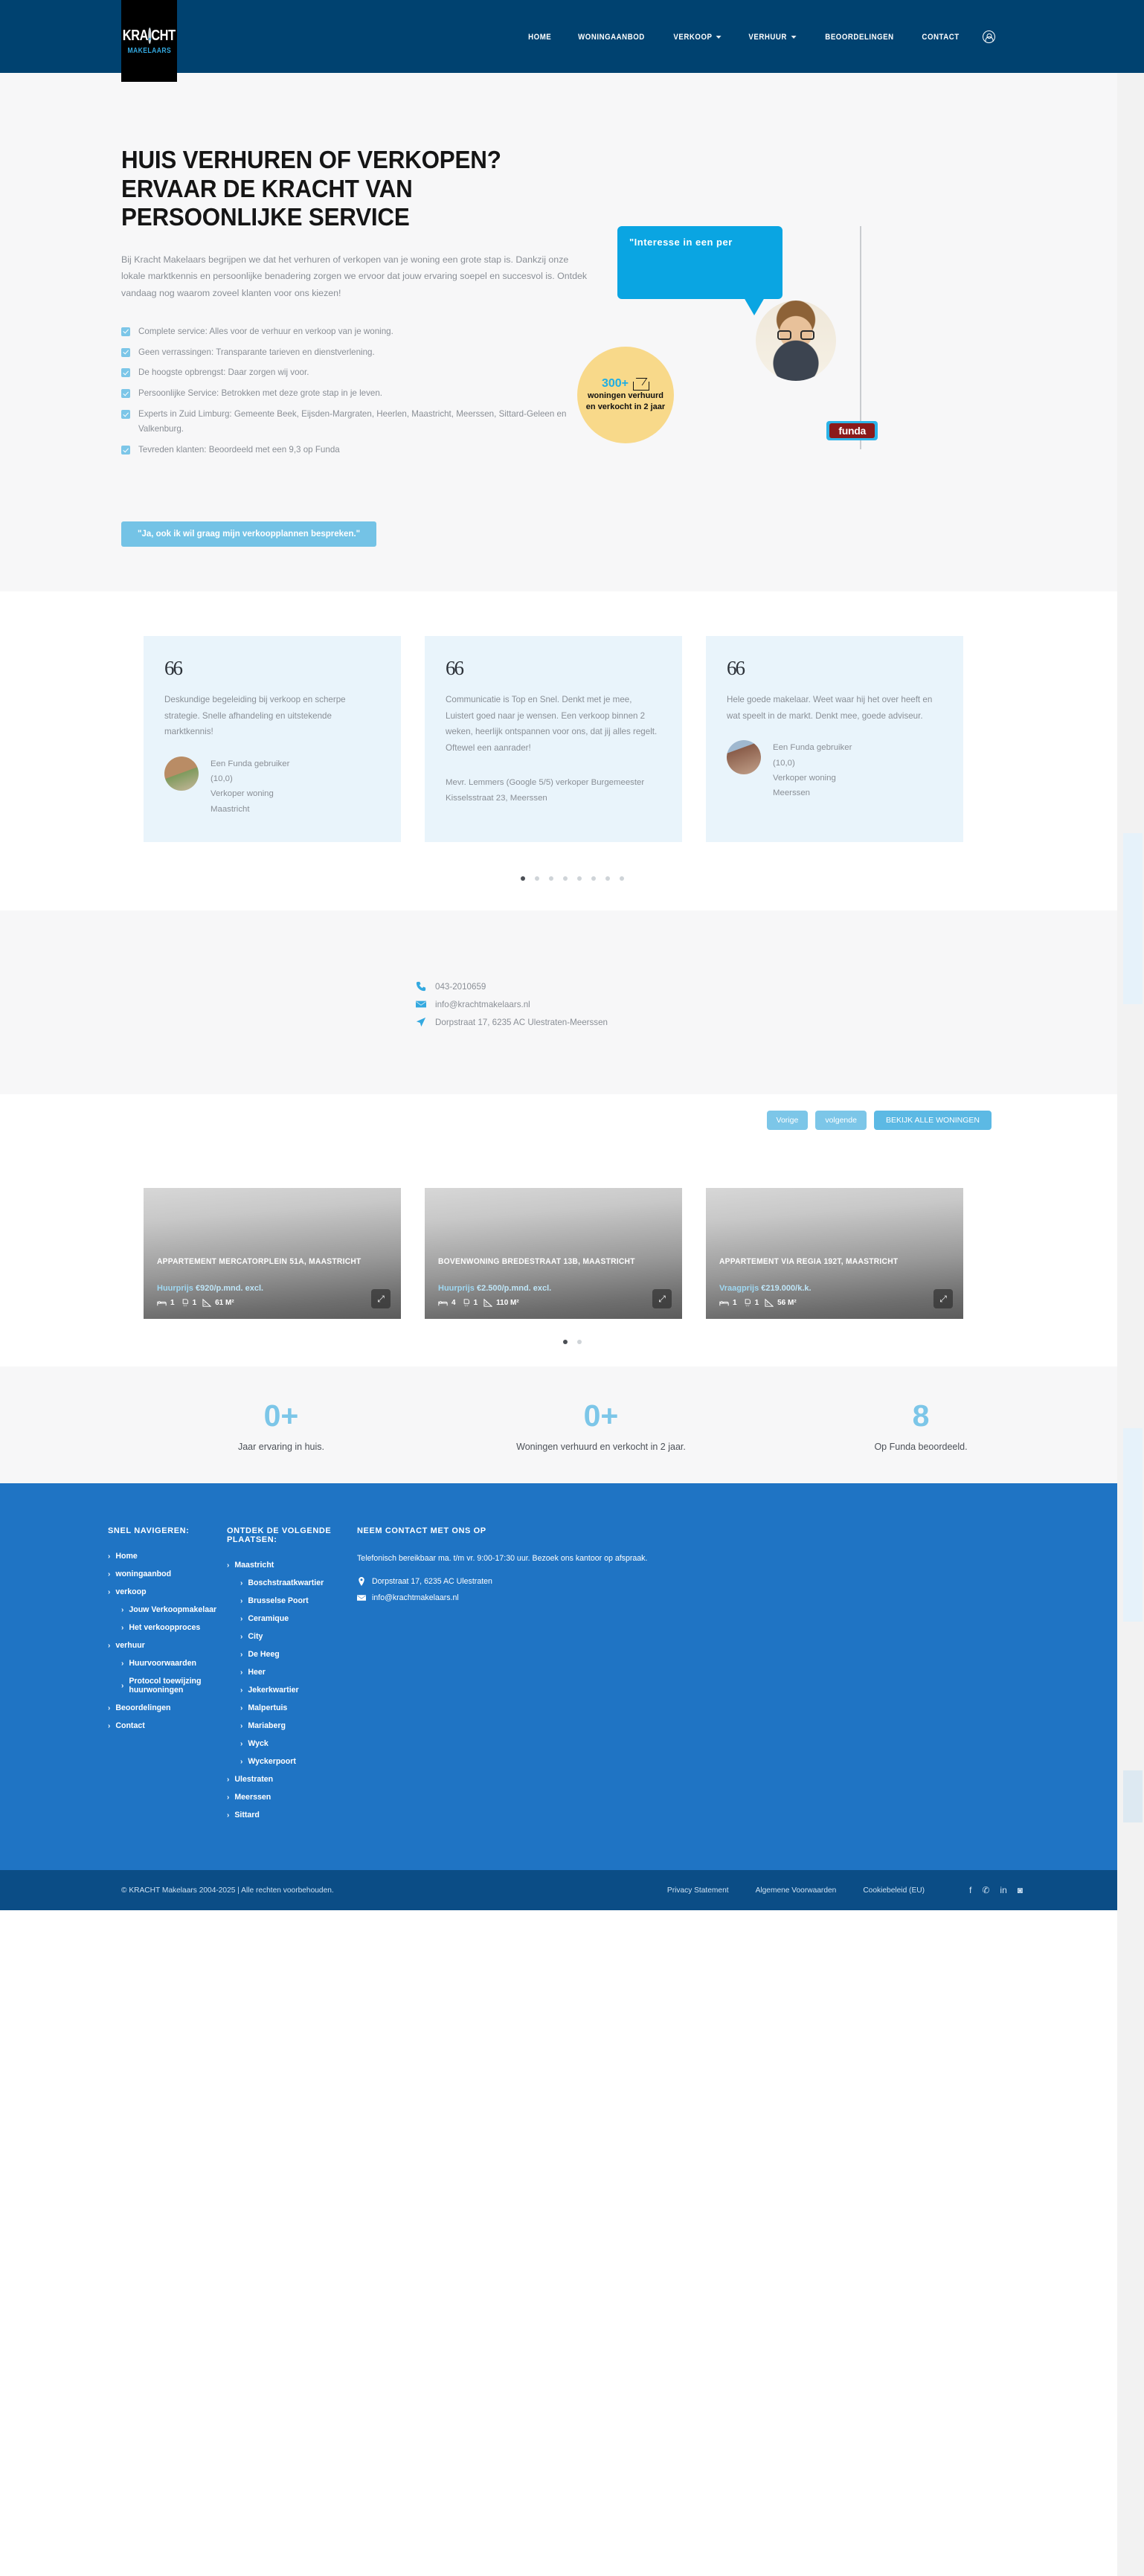 This screenshot has width=1144, height=2576. What do you see at coordinates (149, 41) in the screenshot?
I see `logo: KRA.CHT MAKELAARS` at bounding box center [149, 41].